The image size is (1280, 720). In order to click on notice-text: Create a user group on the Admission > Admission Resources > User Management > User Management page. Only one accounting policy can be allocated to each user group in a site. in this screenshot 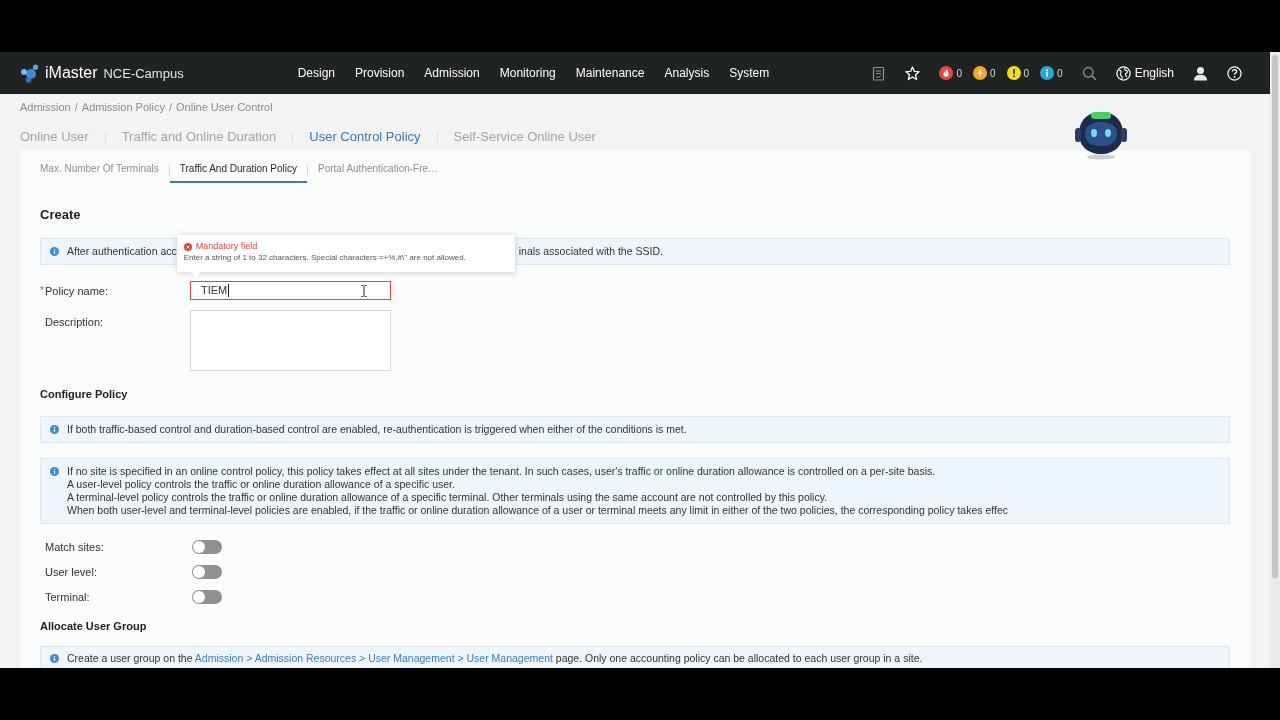, I will do `click(495, 658)`.